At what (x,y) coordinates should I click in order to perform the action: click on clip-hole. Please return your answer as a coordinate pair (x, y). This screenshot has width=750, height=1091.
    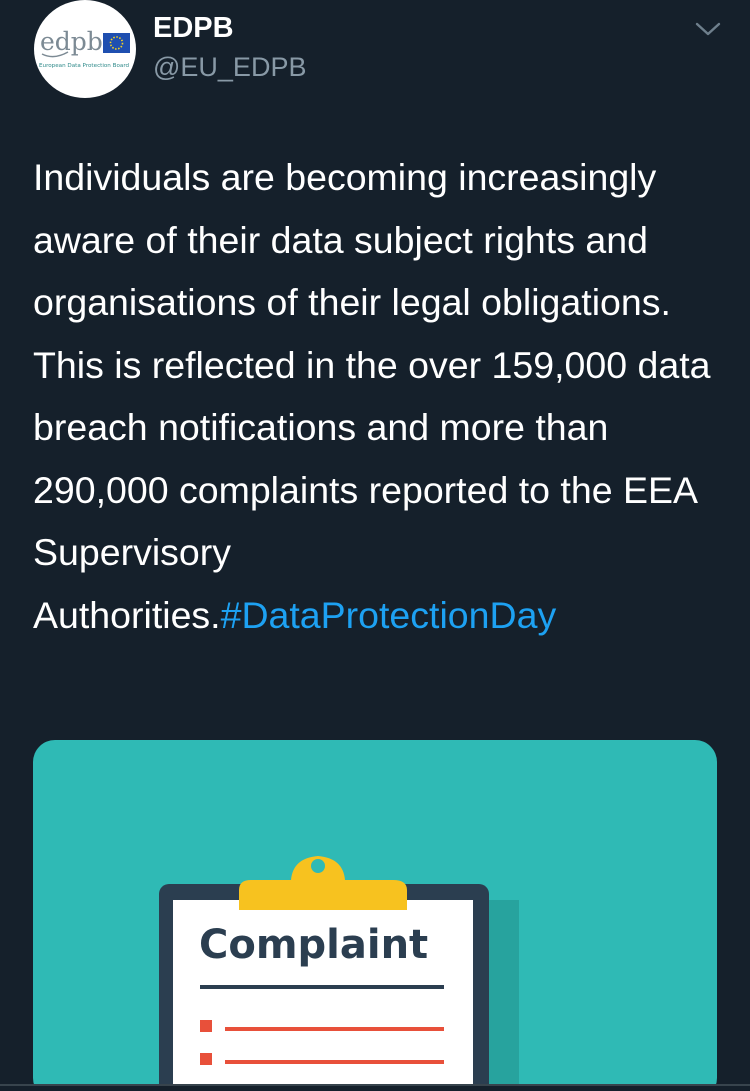
    Looking at the image, I should click on (318, 866).